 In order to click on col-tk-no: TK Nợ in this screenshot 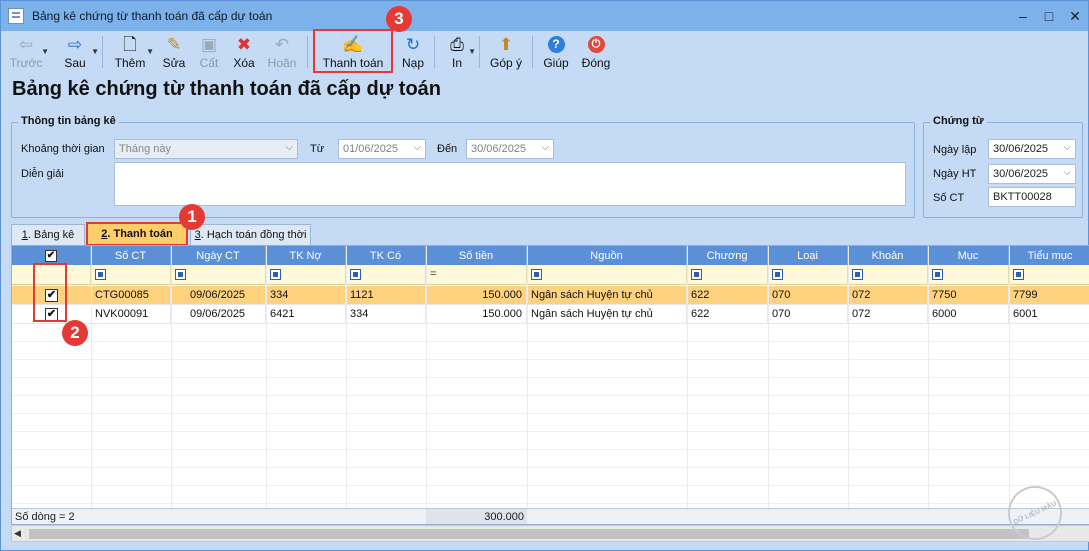, I will do `click(306, 255)`.